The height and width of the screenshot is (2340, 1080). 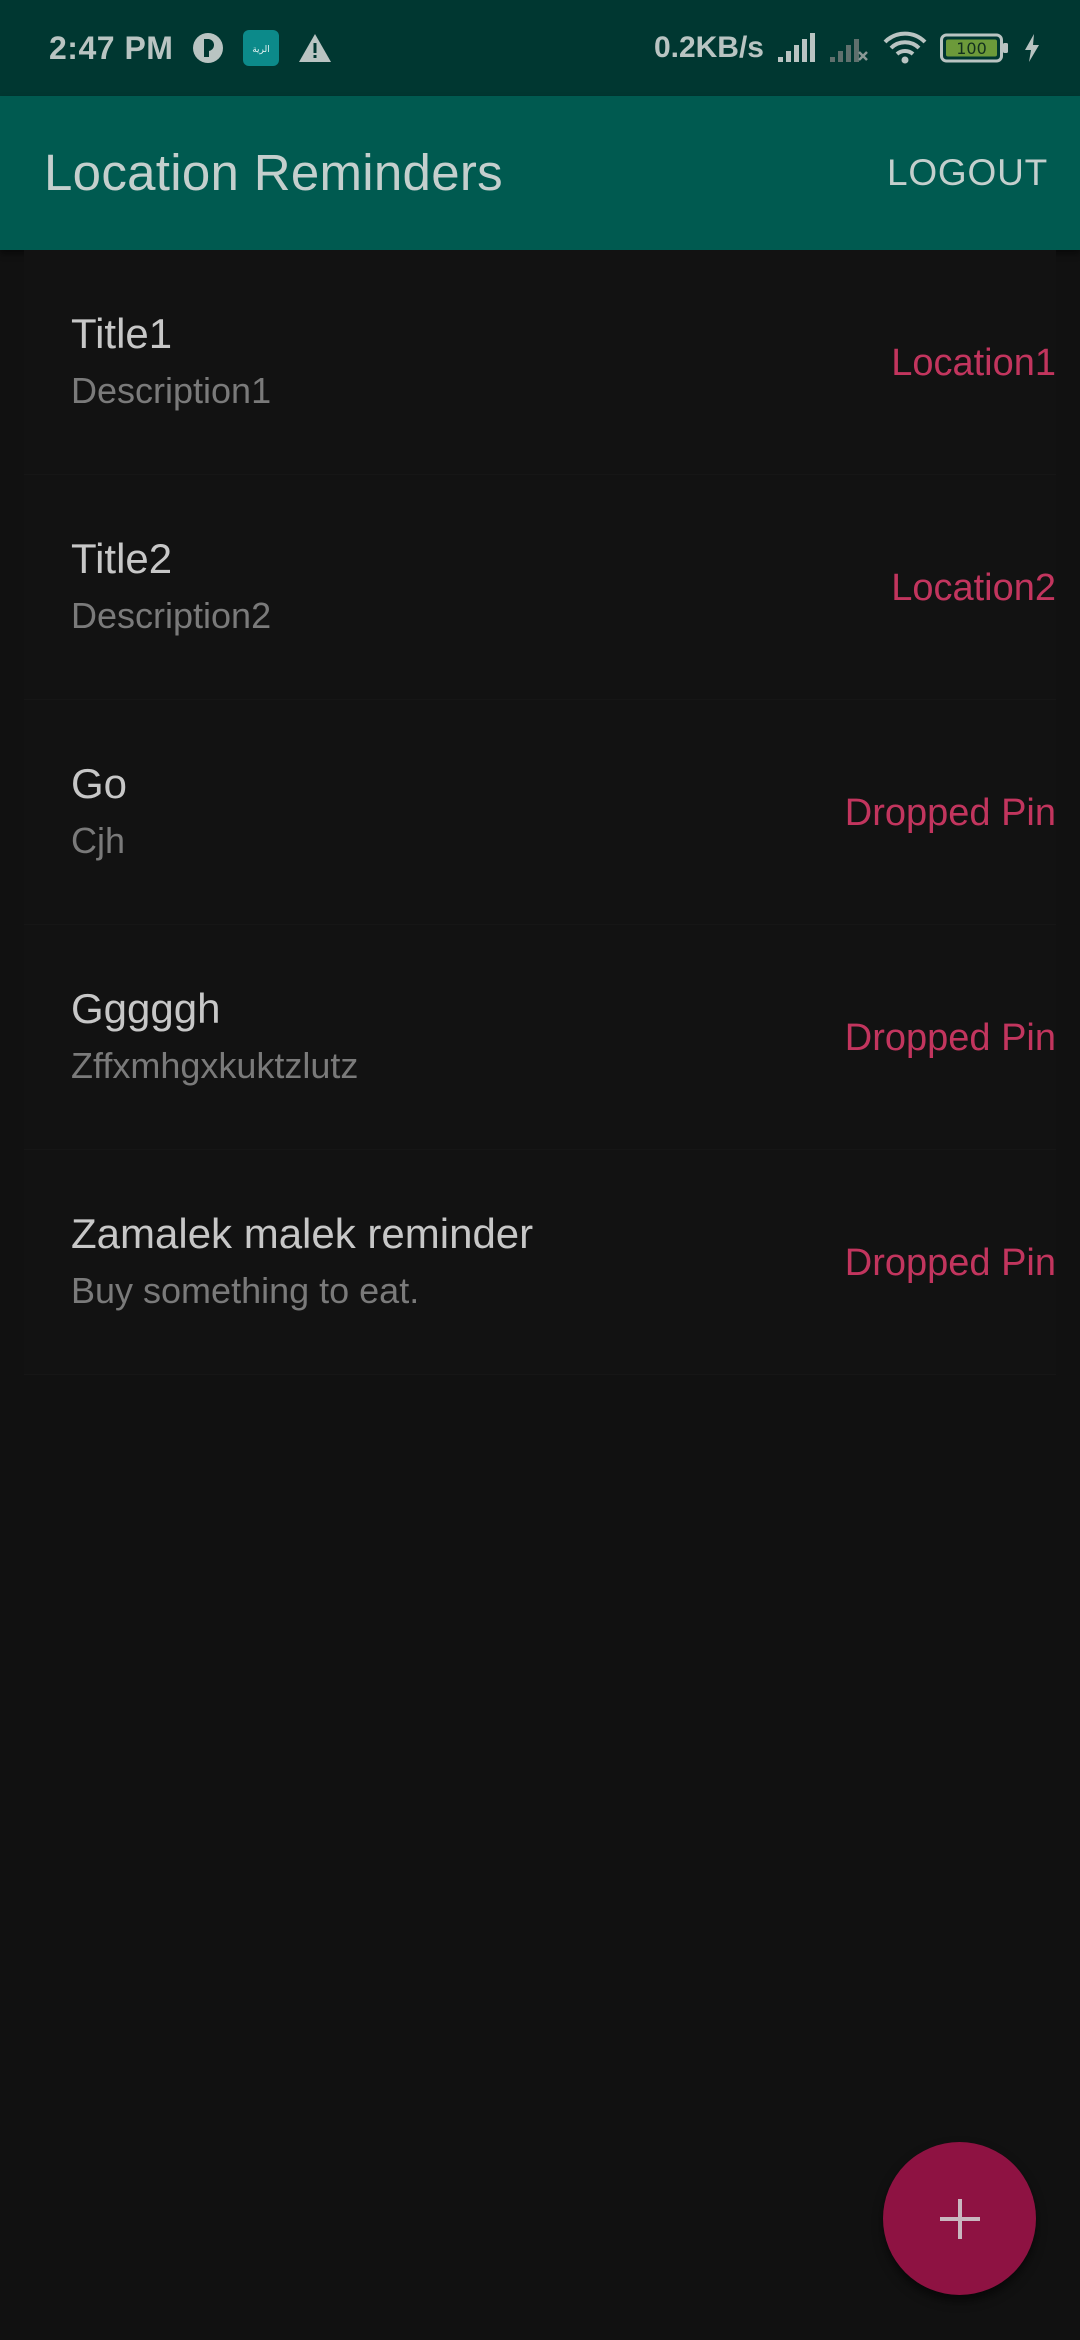 What do you see at coordinates (122, 333) in the screenshot?
I see `reminder-title: Title1` at bounding box center [122, 333].